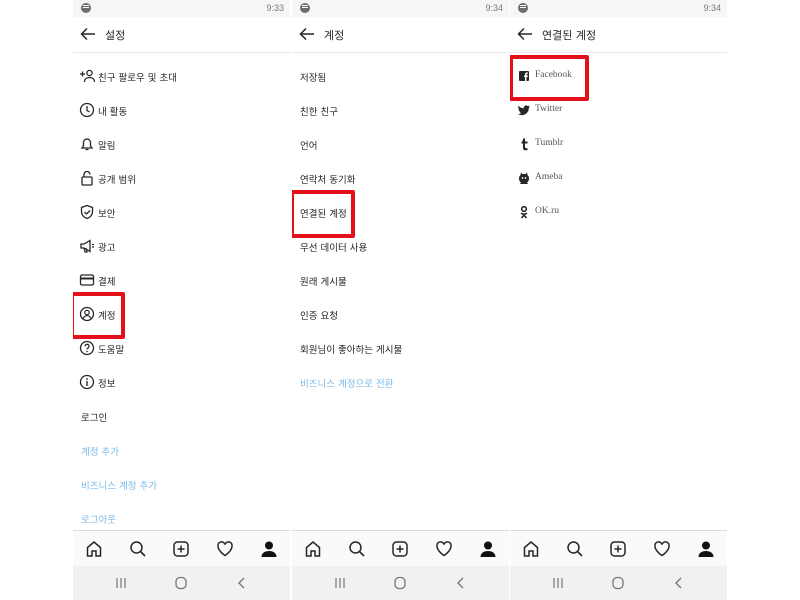  I want to click on list-item-label: 알림, so click(107, 146).